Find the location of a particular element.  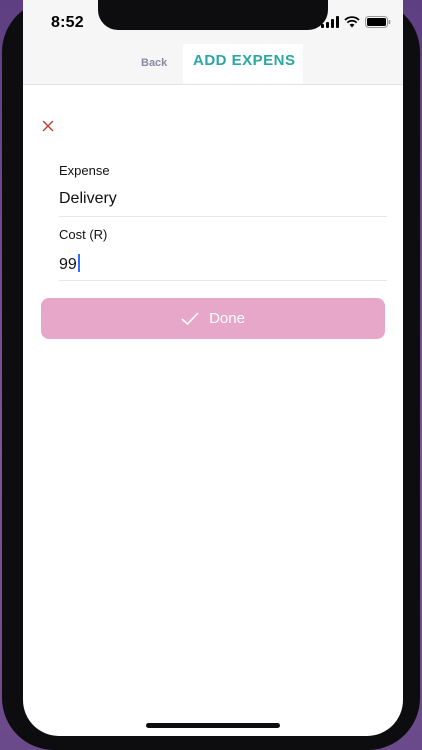

page-title: ADD EXPENS is located at coordinates (244, 60).